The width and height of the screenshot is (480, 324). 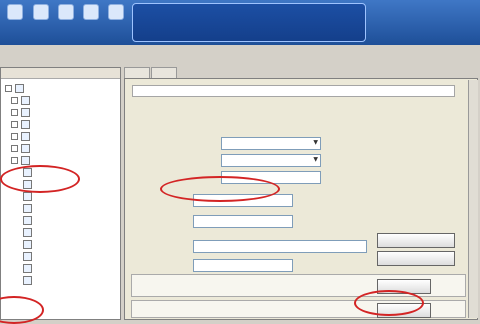 What do you see at coordinates (280, 246) in the screenshot?
I see `serial-input` at bounding box center [280, 246].